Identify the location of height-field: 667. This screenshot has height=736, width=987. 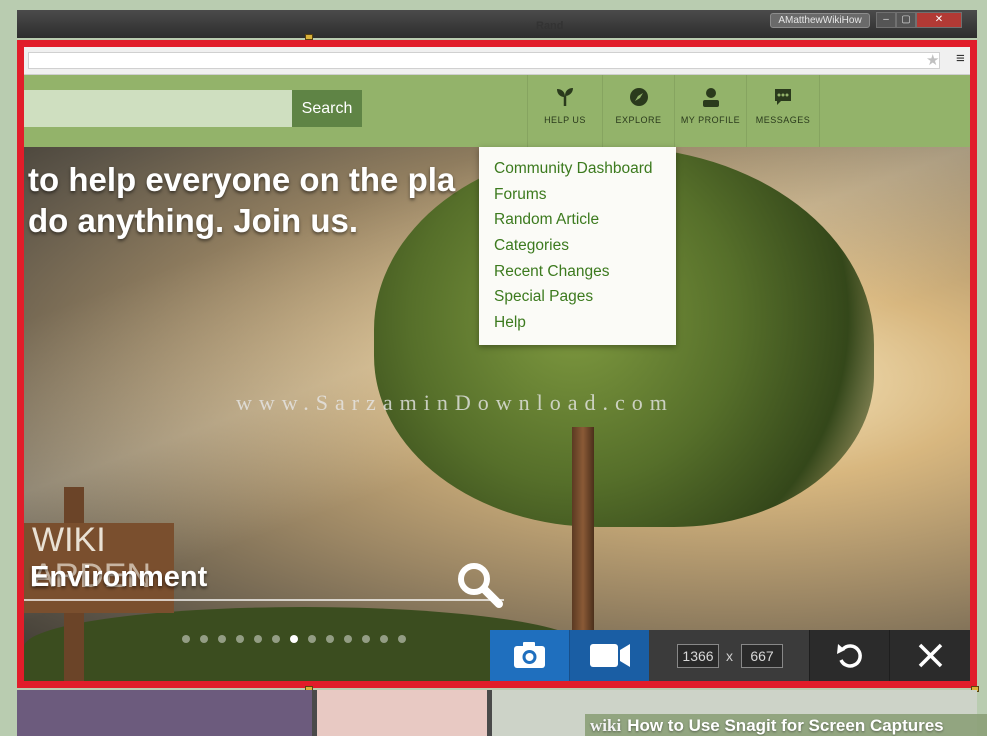
(762, 656).